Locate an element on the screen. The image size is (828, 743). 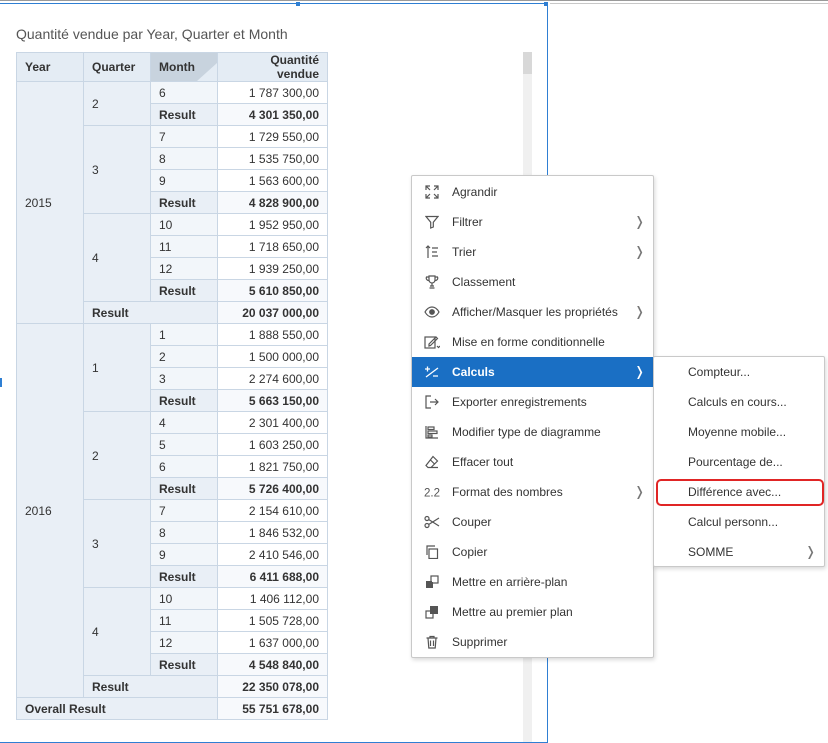
menu-item-exporter-enregistrements: Exporter enregistrements is located at coordinates (532, 402).